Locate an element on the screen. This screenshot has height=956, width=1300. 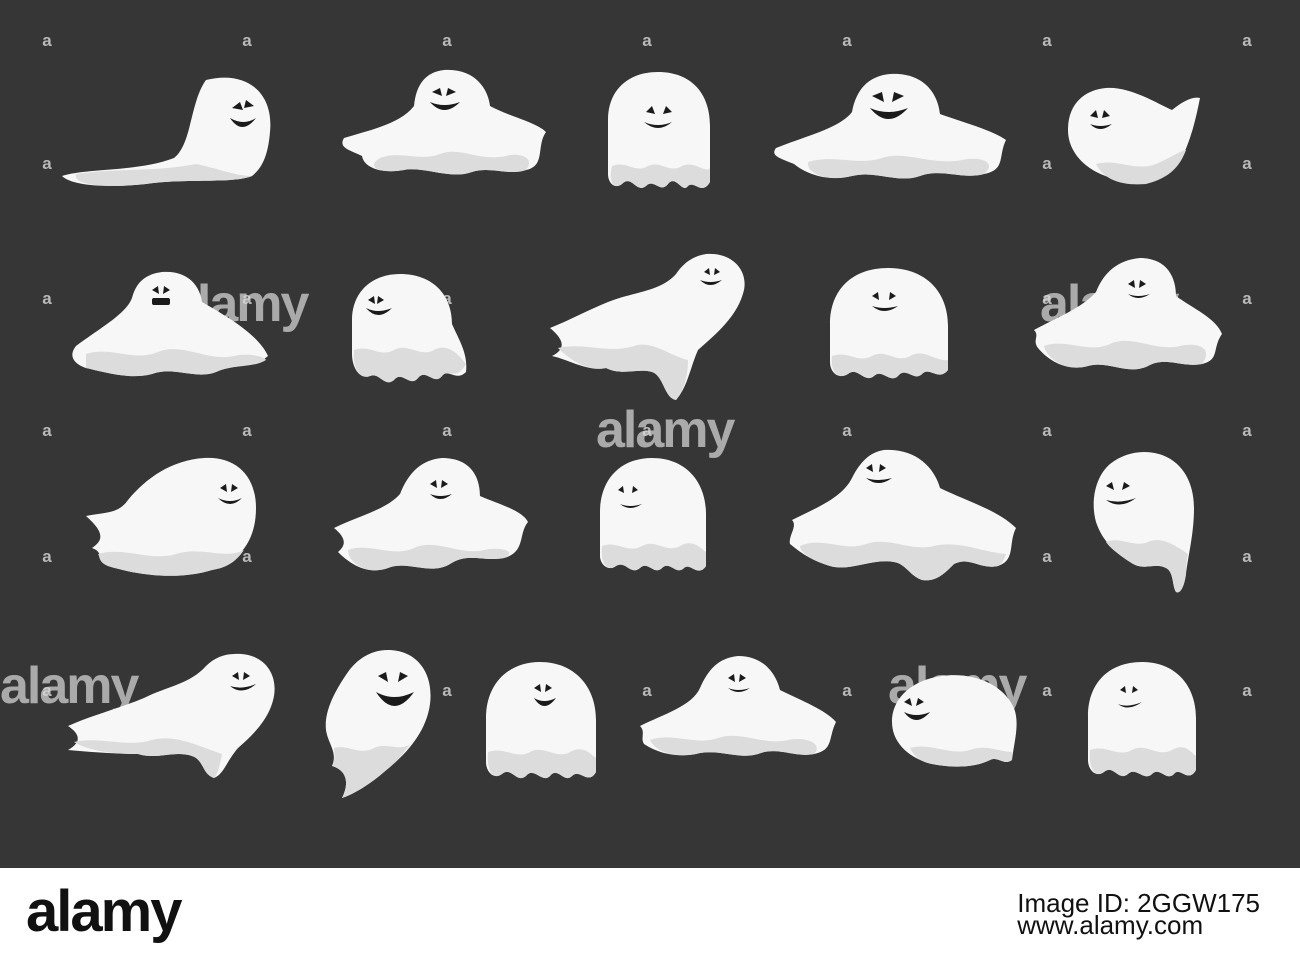
footer-meta: Image ID: 2GGW175 www.alamy.com is located at coordinates (1138, 914).